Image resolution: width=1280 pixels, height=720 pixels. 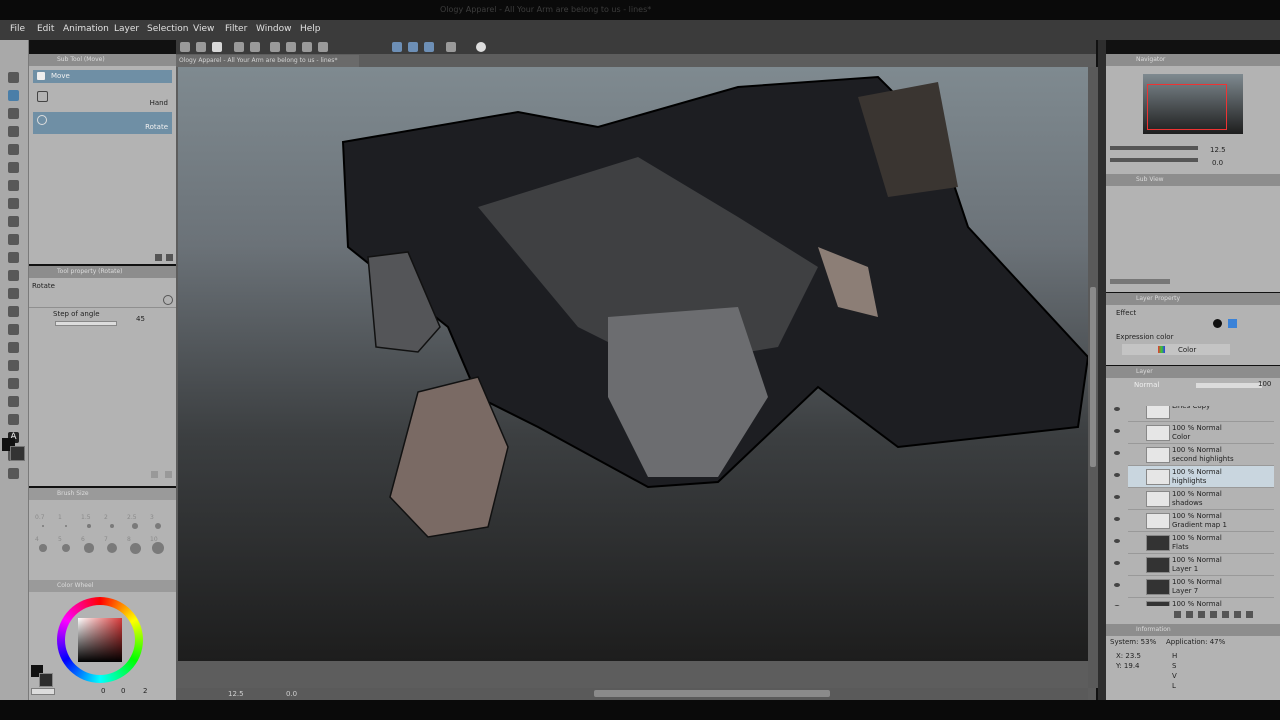 I want to click on decoration-tool-icon, so click(x=13, y=293).